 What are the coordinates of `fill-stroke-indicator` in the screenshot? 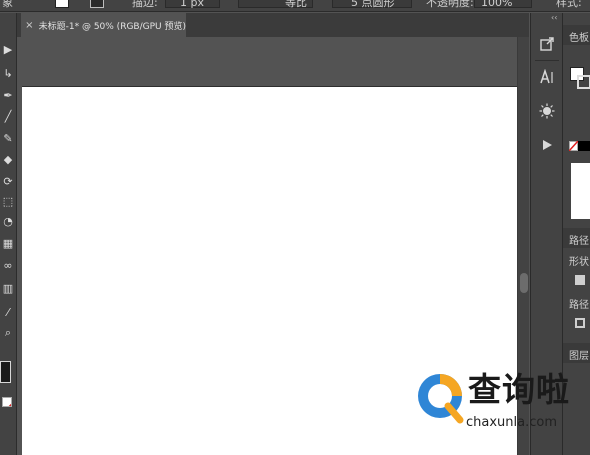 It's located at (5, 372).